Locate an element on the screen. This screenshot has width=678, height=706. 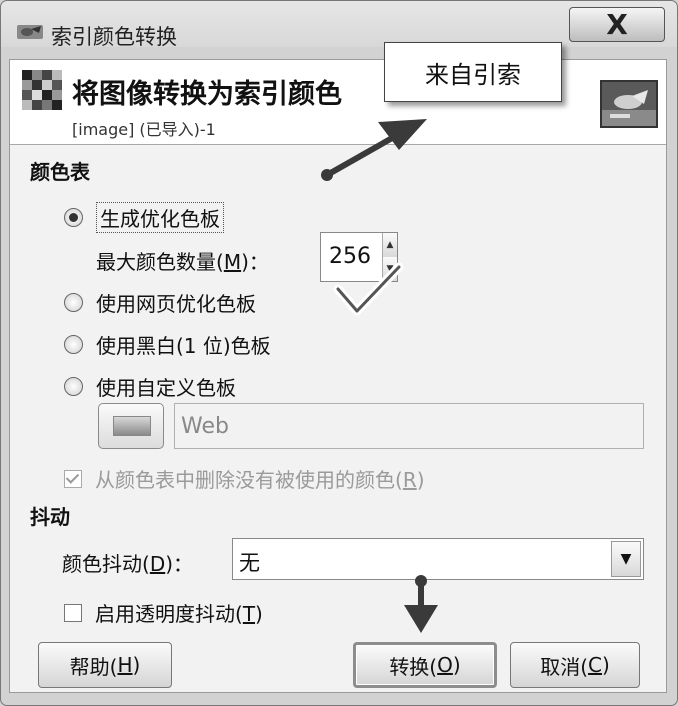
radio-label: 使用网页优化色板 is located at coordinates (176, 304).